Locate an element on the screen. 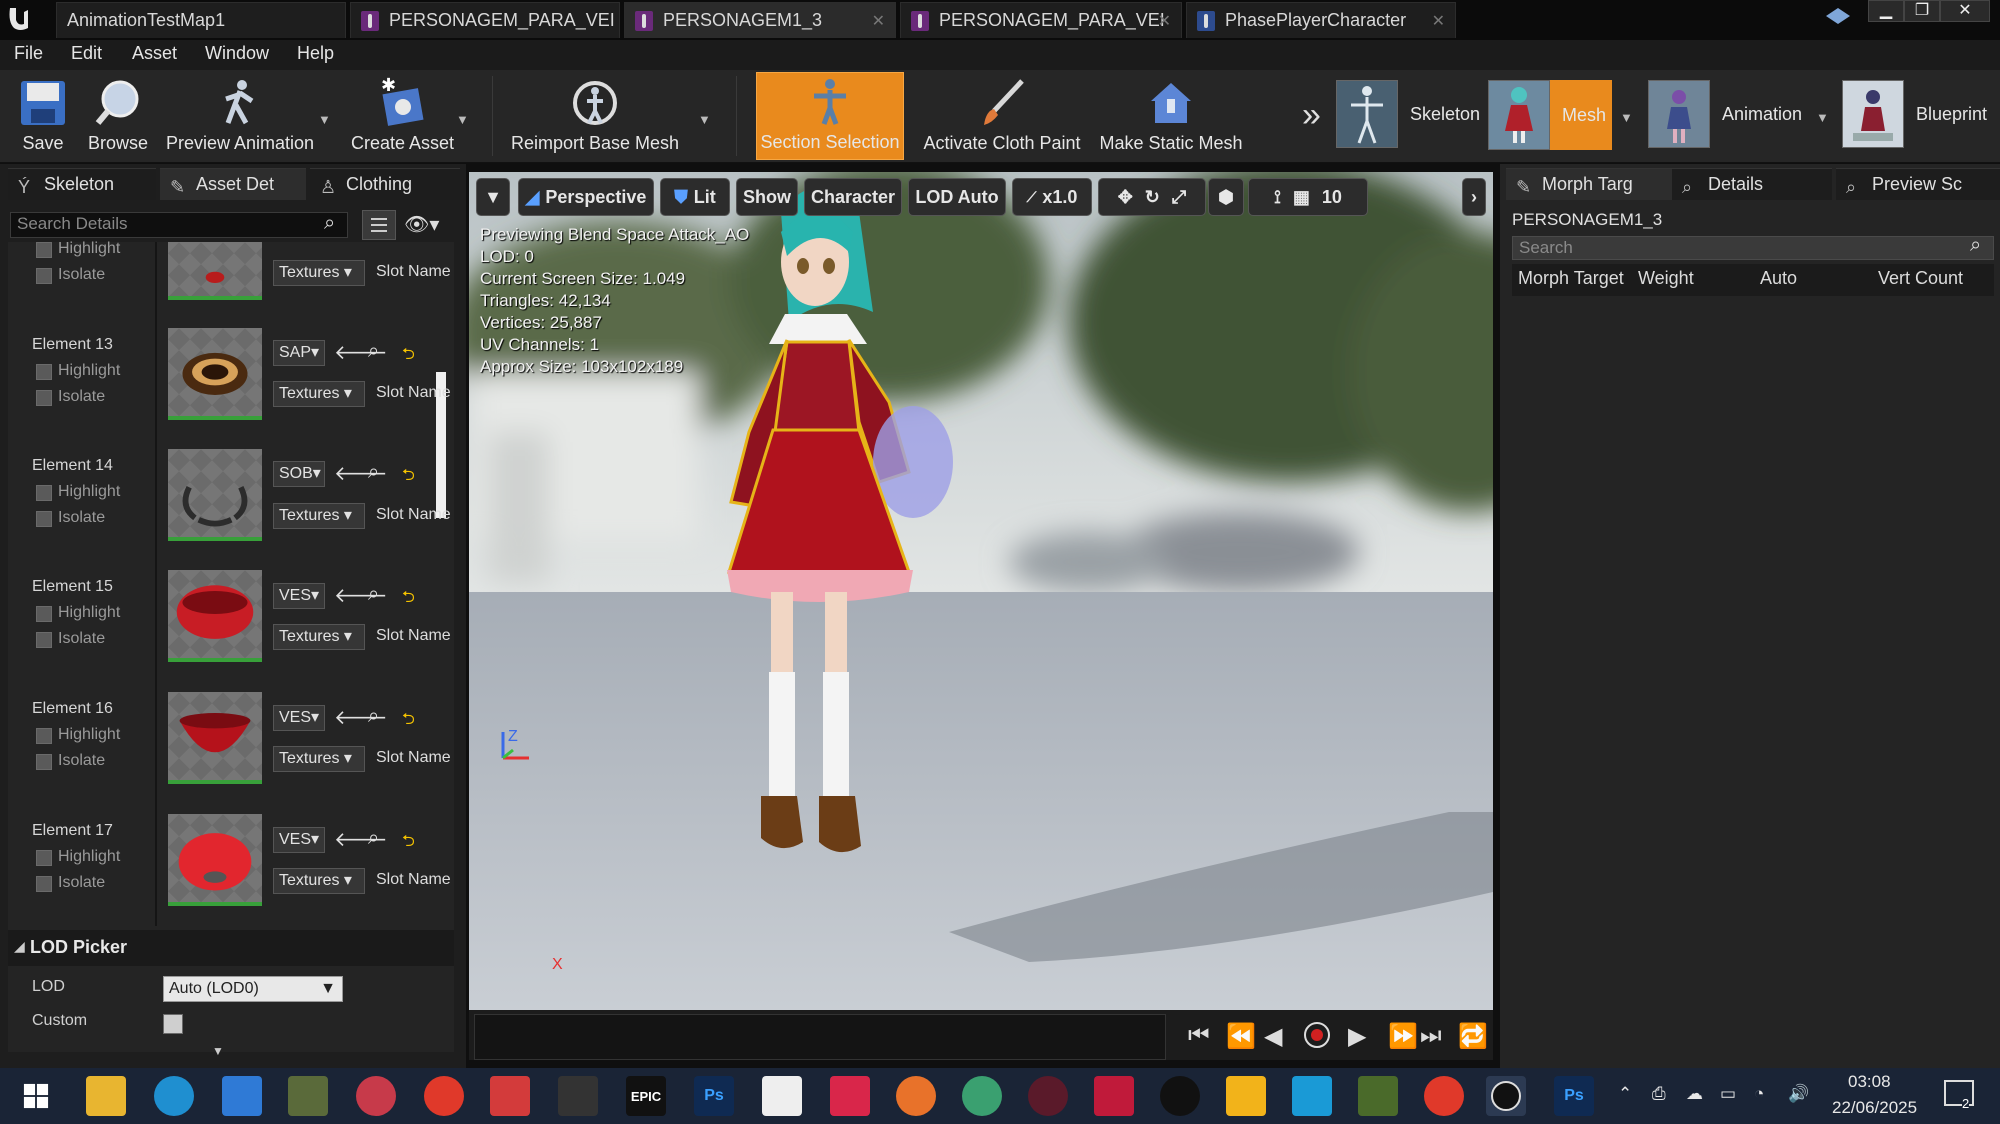  grid-size-value: 10 is located at coordinates (1332, 197).